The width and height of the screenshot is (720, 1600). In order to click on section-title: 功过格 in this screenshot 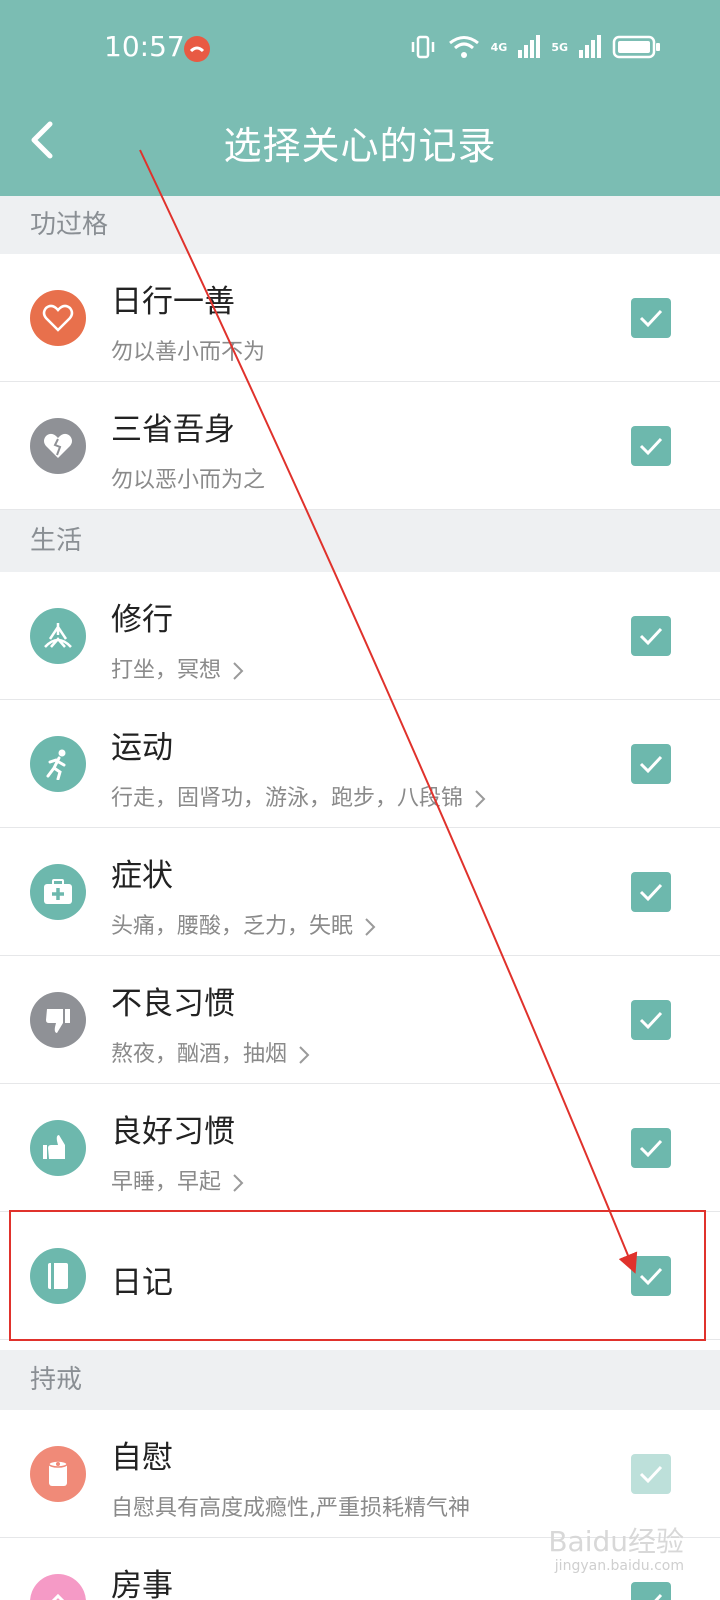, I will do `click(69, 225)`.